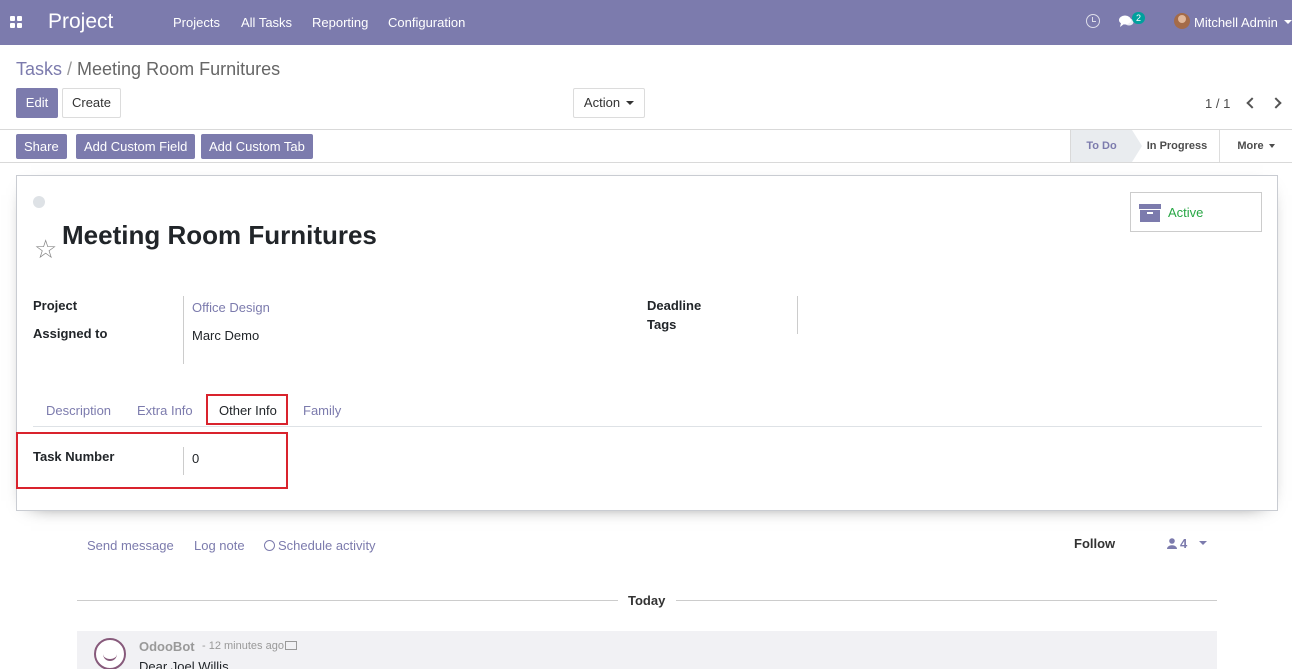 Image resolution: width=1292 pixels, height=669 pixels. Describe the element at coordinates (1288, 22) in the screenshot. I see `user-menu-caret-icon` at that location.